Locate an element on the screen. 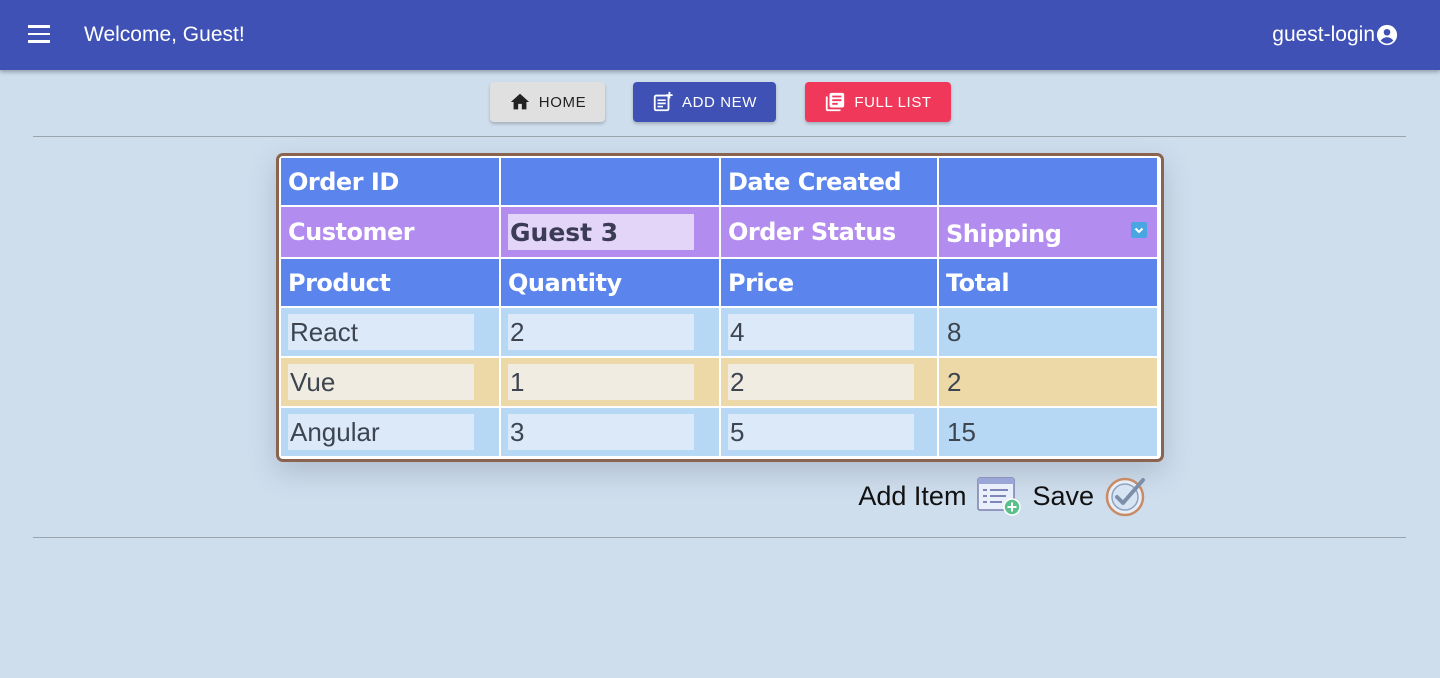 This screenshot has height=678, width=1440. product-cell: Vue is located at coordinates (390, 382).